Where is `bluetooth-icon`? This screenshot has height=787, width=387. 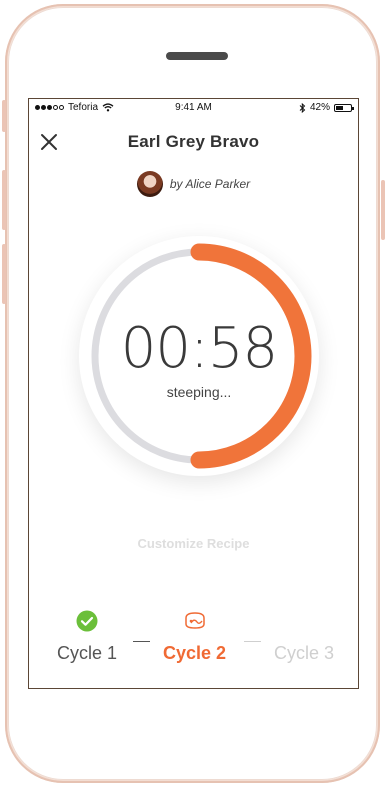
bluetooth-icon is located at coordinates (302, 107).